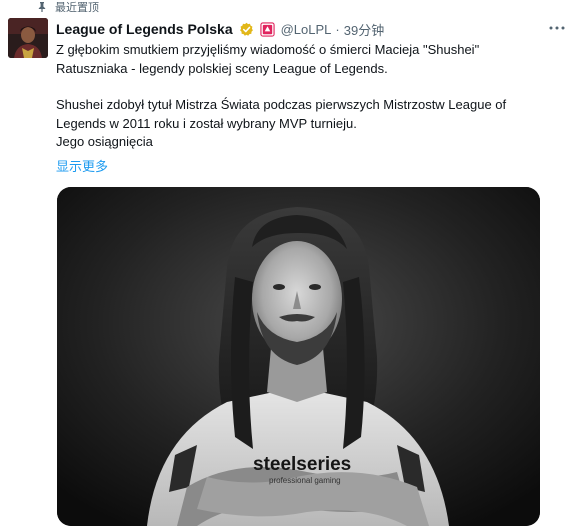 This screenshot has width=584, height=526. What do you see at coordinates (82, 165) in the screenshot?
I see `show-more-link: 显示更多` at bounding box center [82, 165].